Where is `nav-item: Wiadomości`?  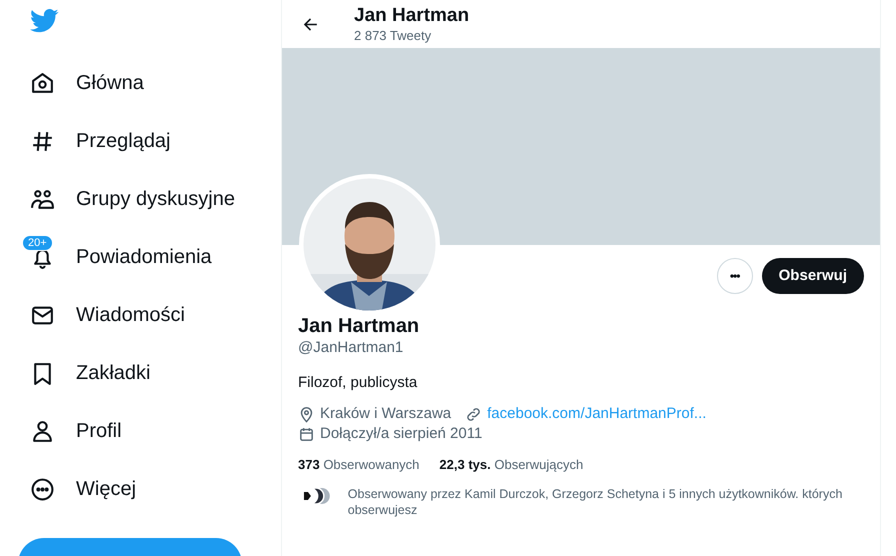
nav-item: Wiadomości is located at coordinates (132, 315).